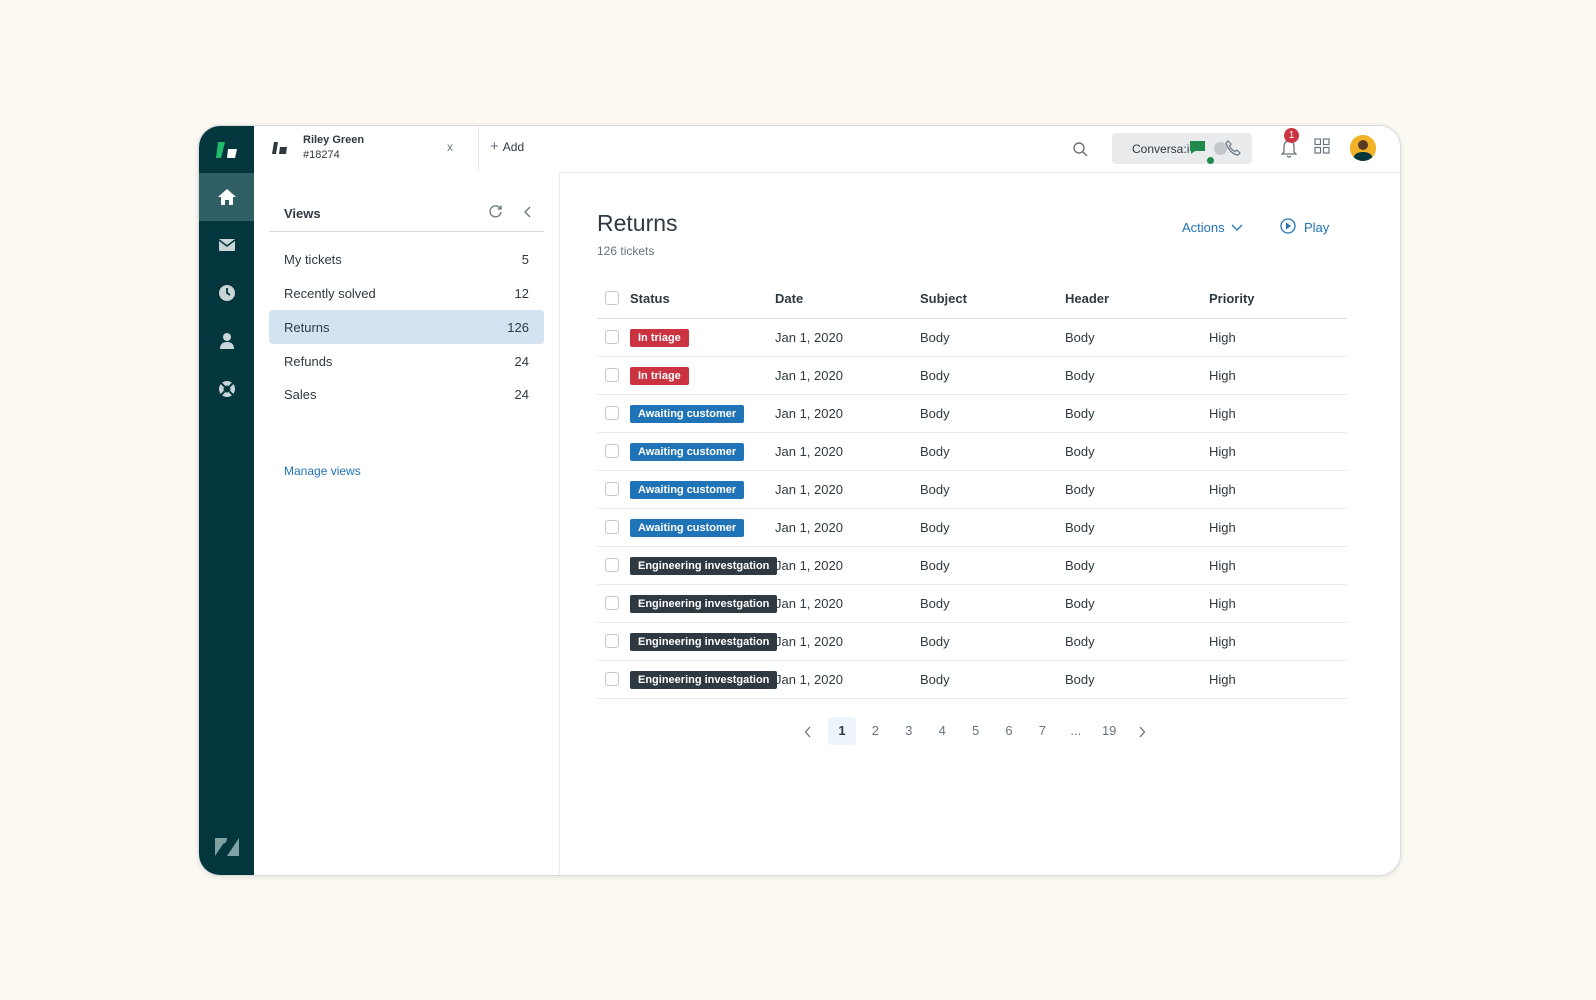 The height and width of the screenshot is (1000, 1596). What do you see at coordinates (1291, 135) in the screenshot?
I see `notification-count-badge: 1` at bounding box center [1291, 135].